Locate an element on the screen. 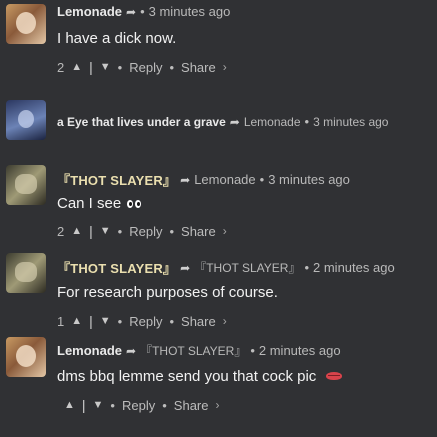 This screenshot has width=437, height=437. comment-text: For research purposes of course. is located at coordinates (167, 292).